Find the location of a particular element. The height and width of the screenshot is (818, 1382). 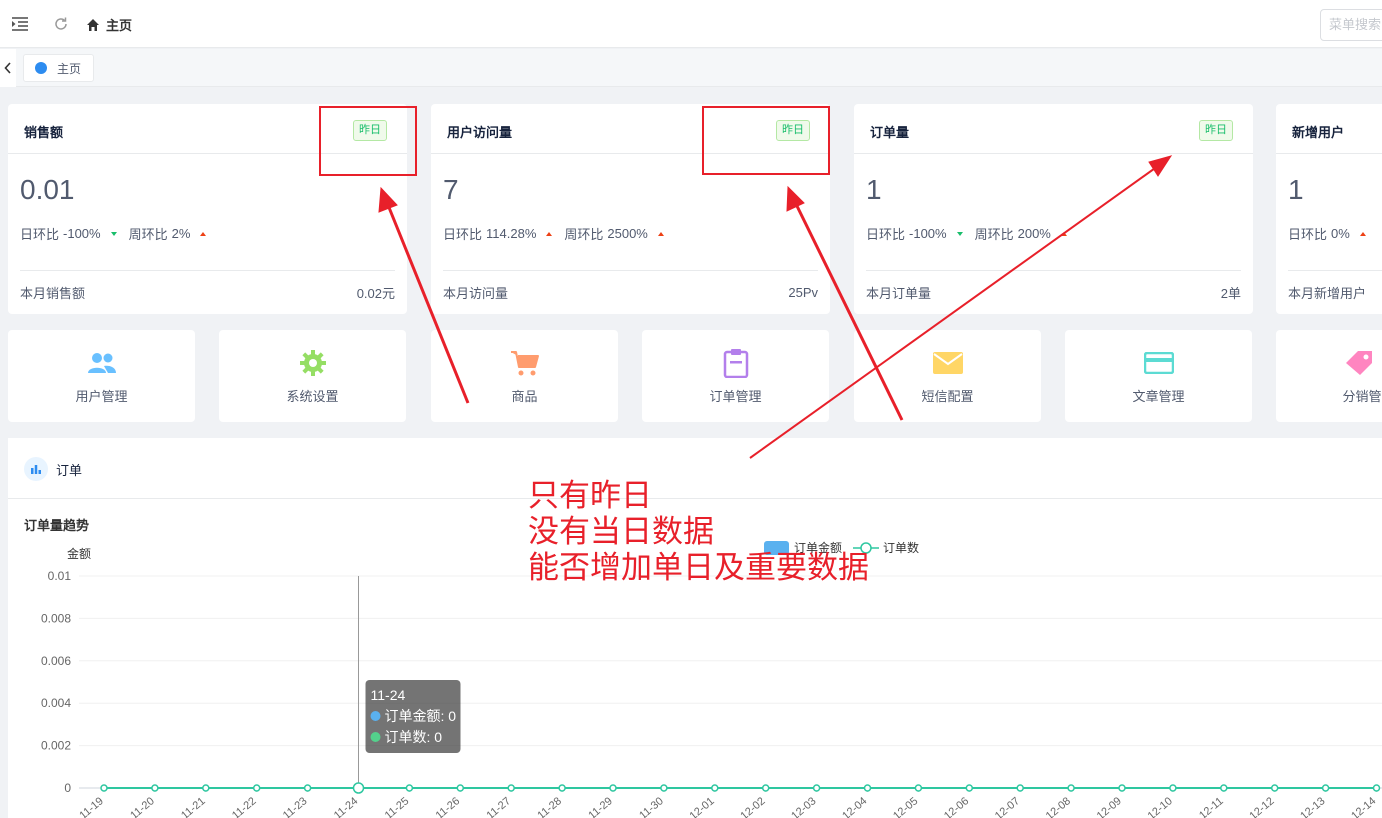

x-tick-label: 12-11 is located at coordinates (1211, 806).